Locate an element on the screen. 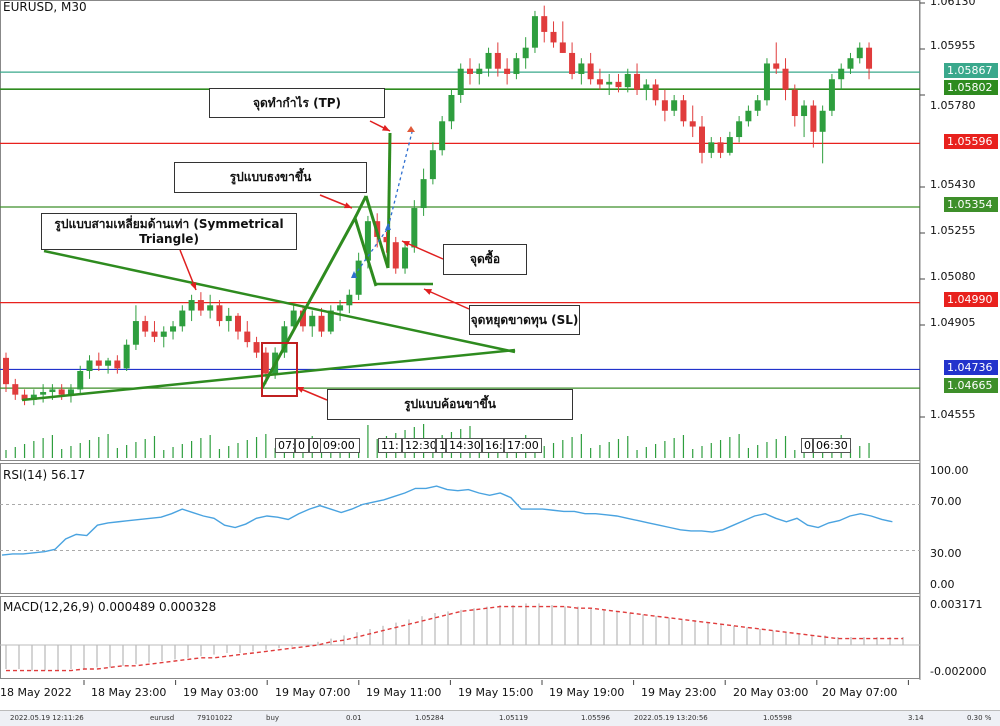 The width and height of the screenshot is (1000, 726). level-label: 1.04665 is located at coordinates (971, 385).